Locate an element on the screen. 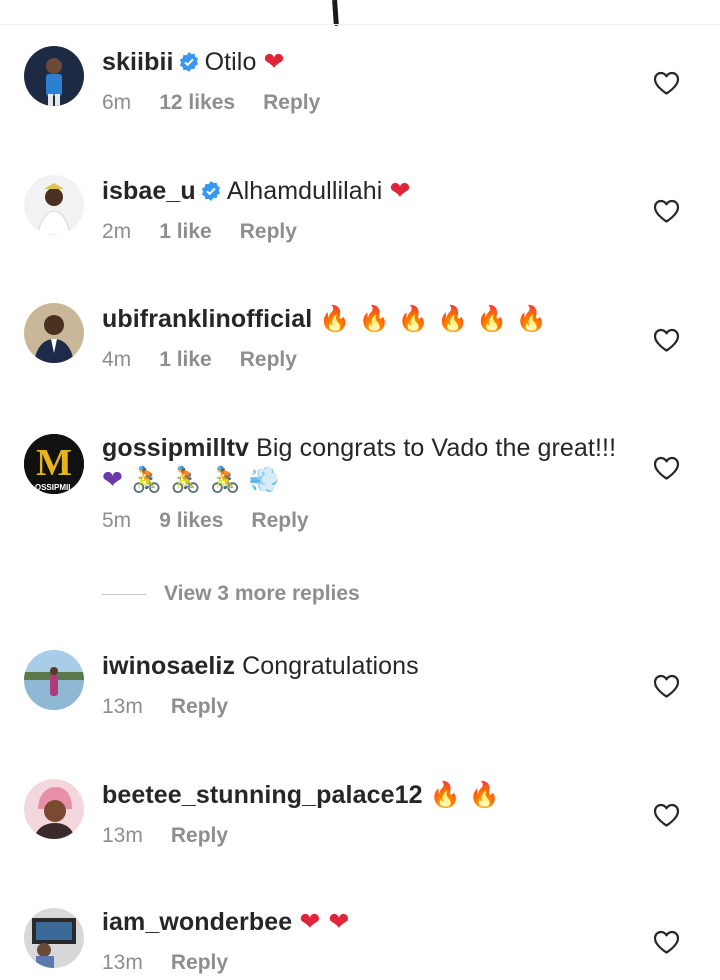 This screenshot has height=980, width=720. comment-text: Alhamdullilahi is located at coordinates (304, 191).